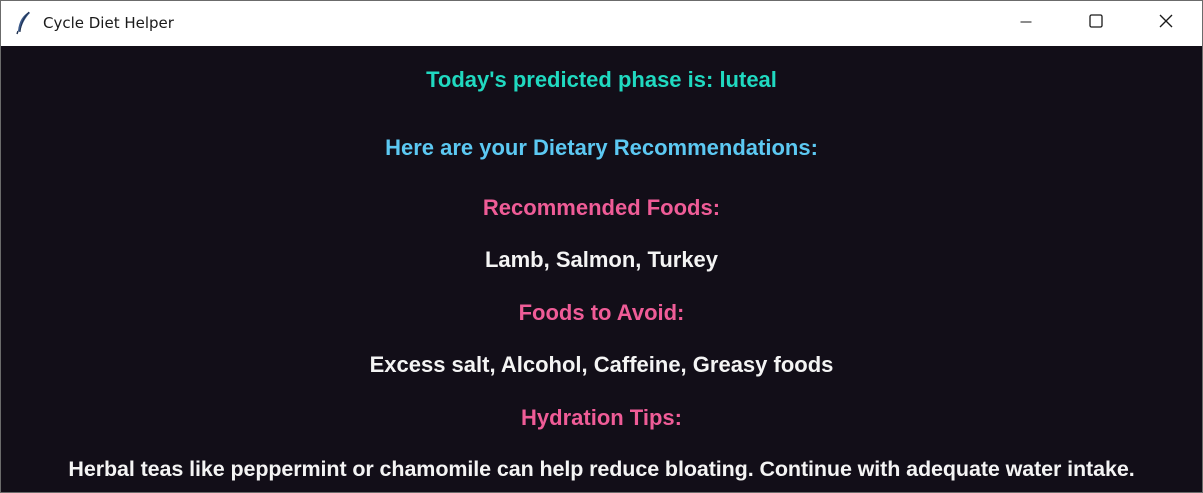  I want to click on minimize-icon, so click(1026, 24).